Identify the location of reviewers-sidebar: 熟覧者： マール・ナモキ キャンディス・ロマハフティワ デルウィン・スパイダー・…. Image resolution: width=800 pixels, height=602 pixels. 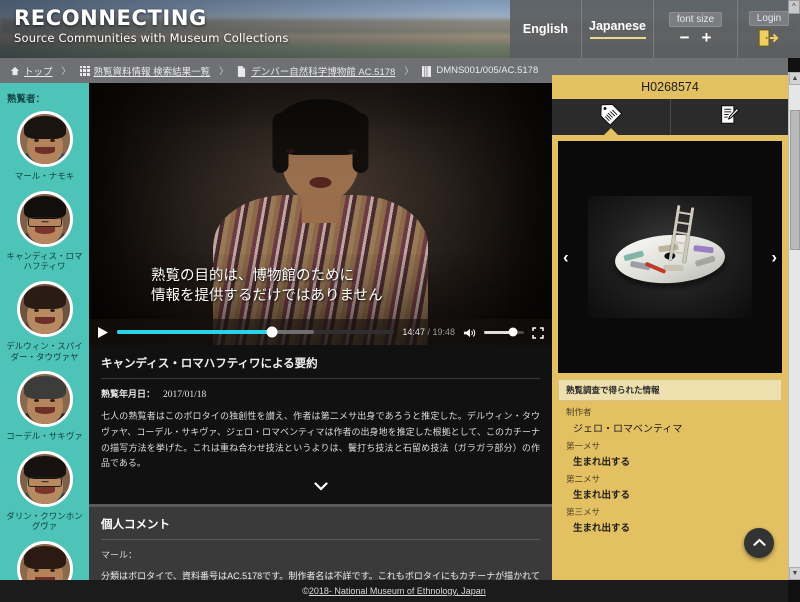
(44, 331).